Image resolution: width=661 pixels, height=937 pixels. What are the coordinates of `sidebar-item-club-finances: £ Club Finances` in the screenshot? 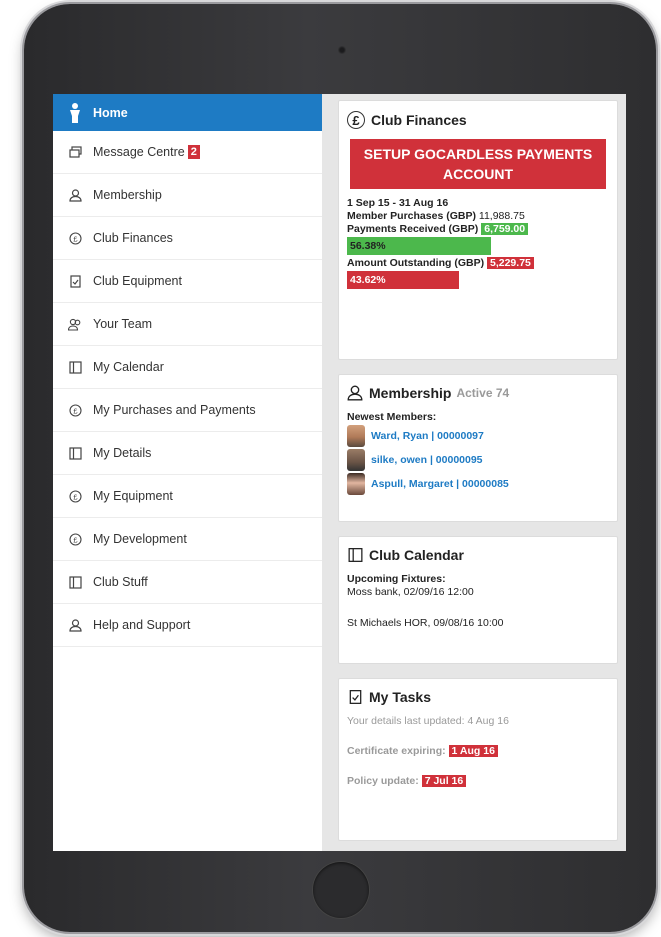 It's located at (187, 238).